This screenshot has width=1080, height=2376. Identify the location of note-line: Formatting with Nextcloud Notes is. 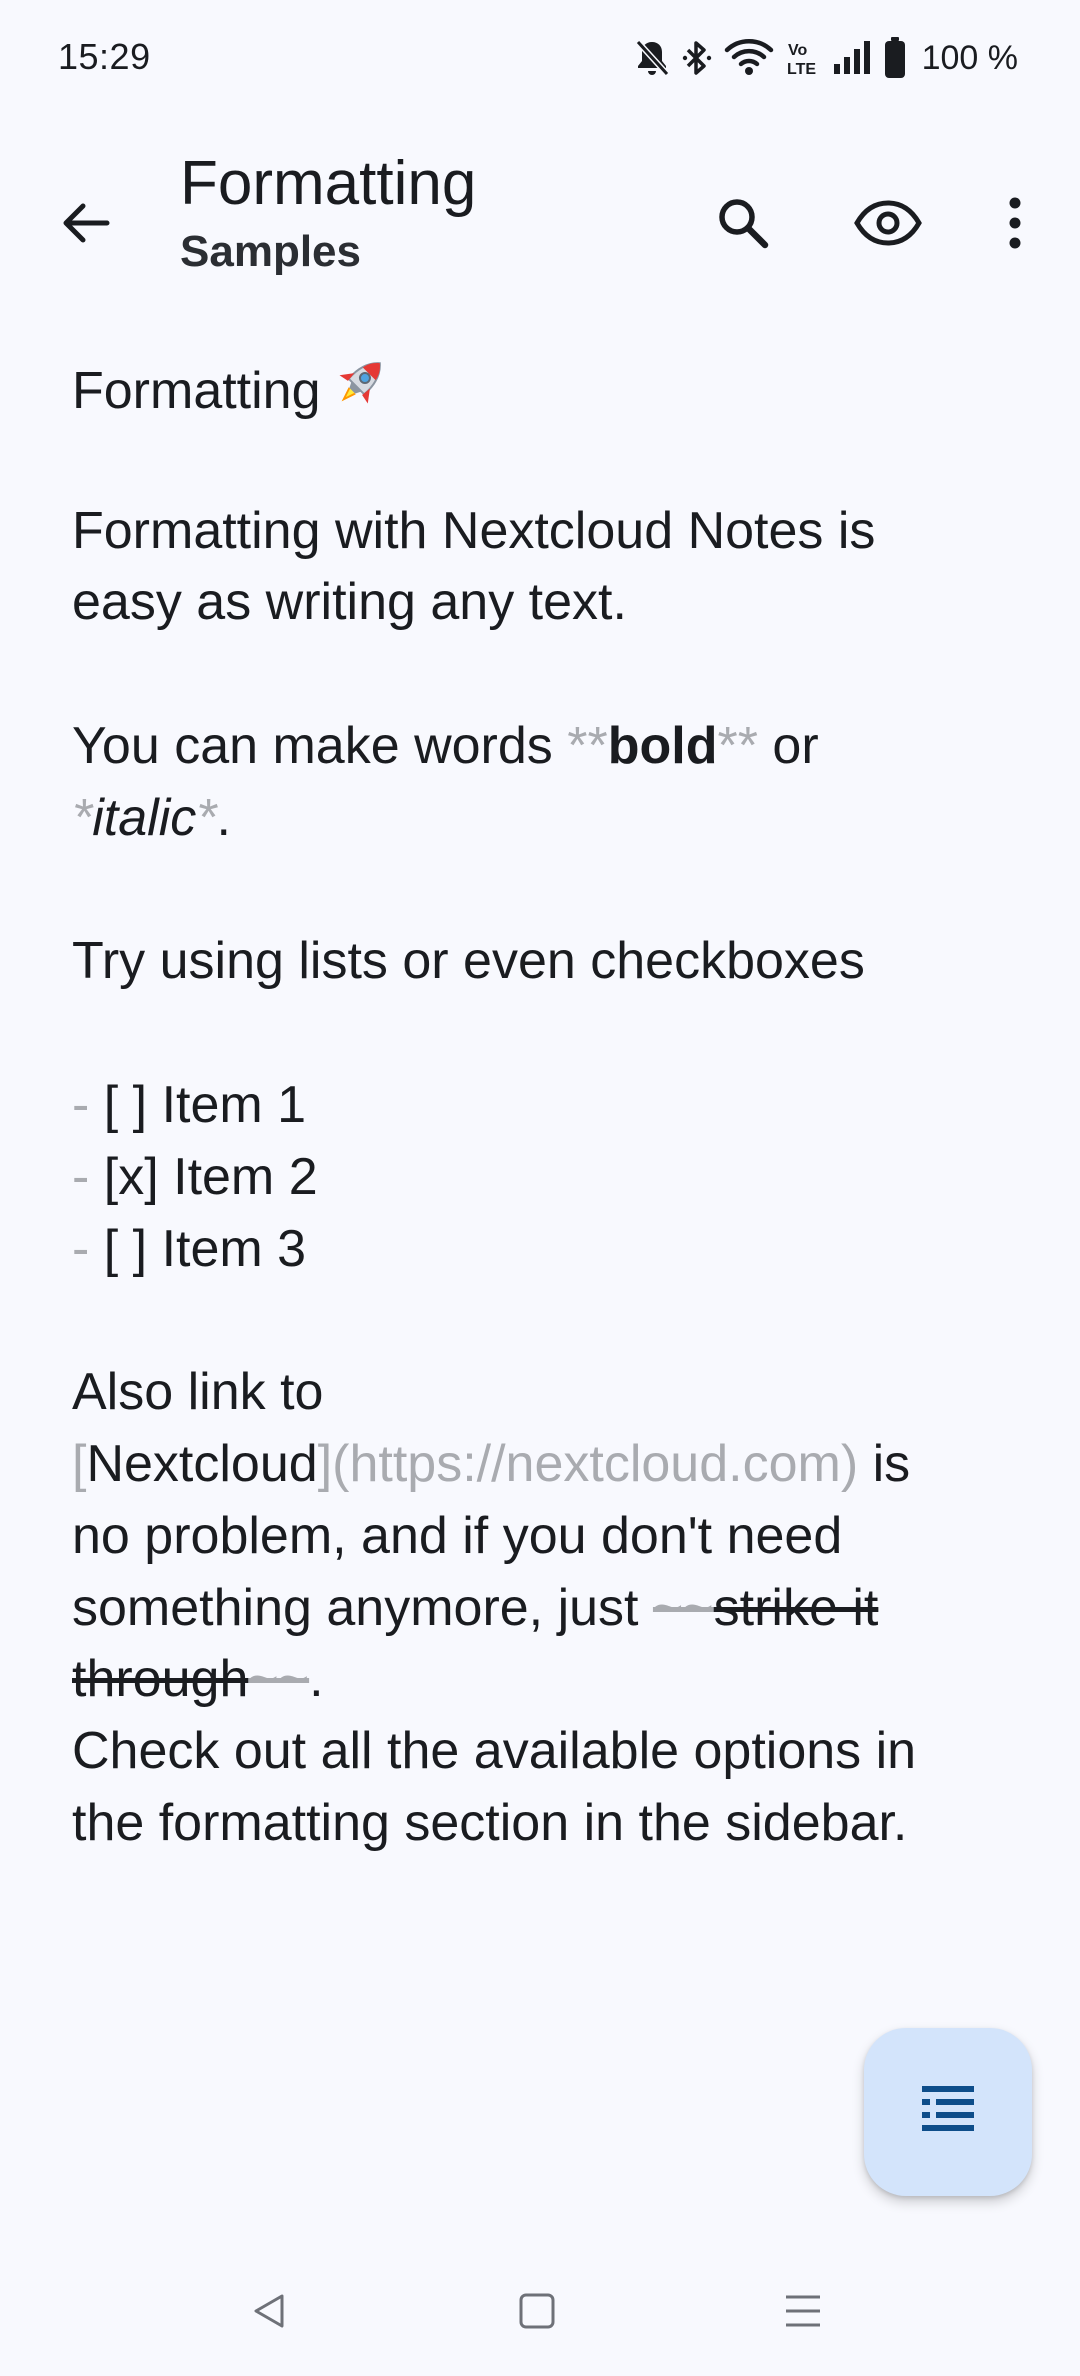
(474, 530).